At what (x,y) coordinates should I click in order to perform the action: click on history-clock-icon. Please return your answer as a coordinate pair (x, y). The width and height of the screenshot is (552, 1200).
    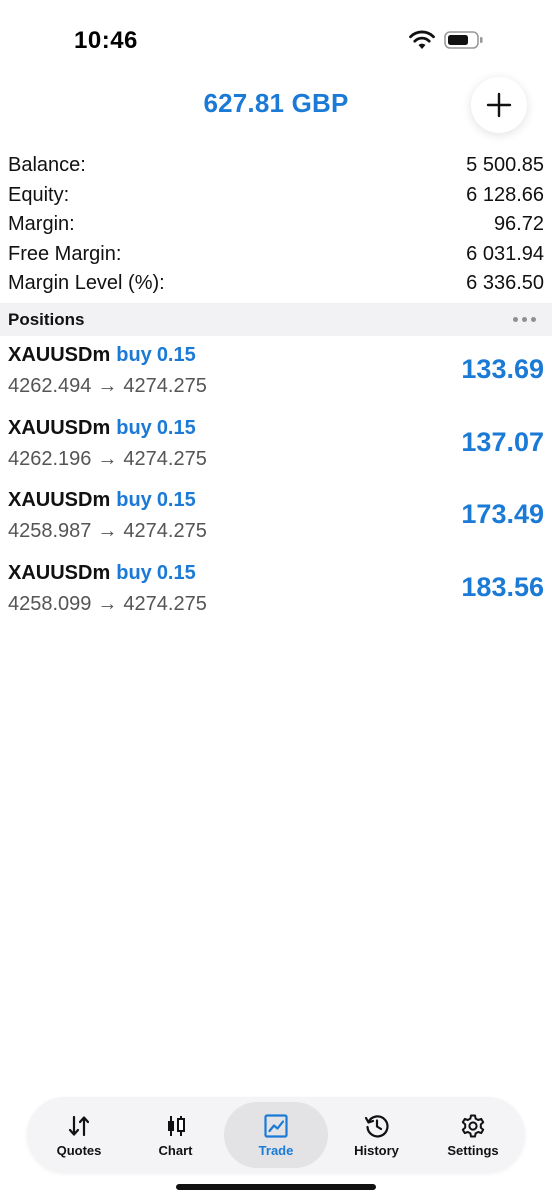
    Looking at the image, I should click on (376, 1125).